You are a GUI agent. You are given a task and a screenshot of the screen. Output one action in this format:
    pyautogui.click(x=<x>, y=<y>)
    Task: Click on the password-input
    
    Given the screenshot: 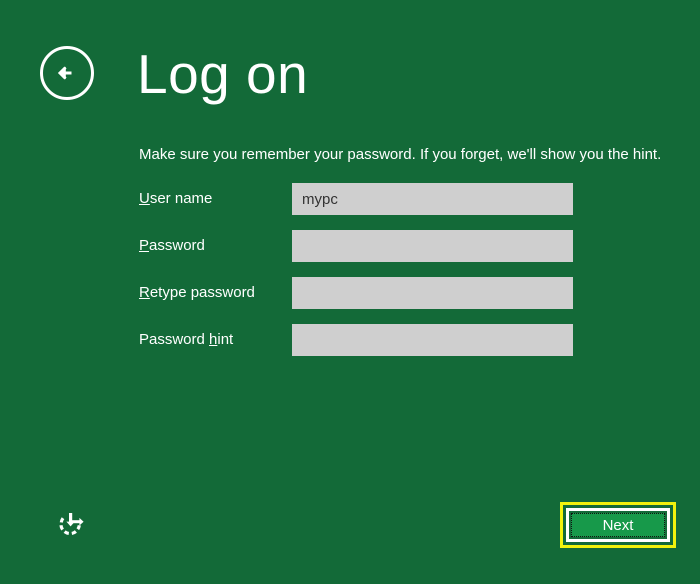 What is the action you would take?
    pyautogui.click(x=432, y=246)
    